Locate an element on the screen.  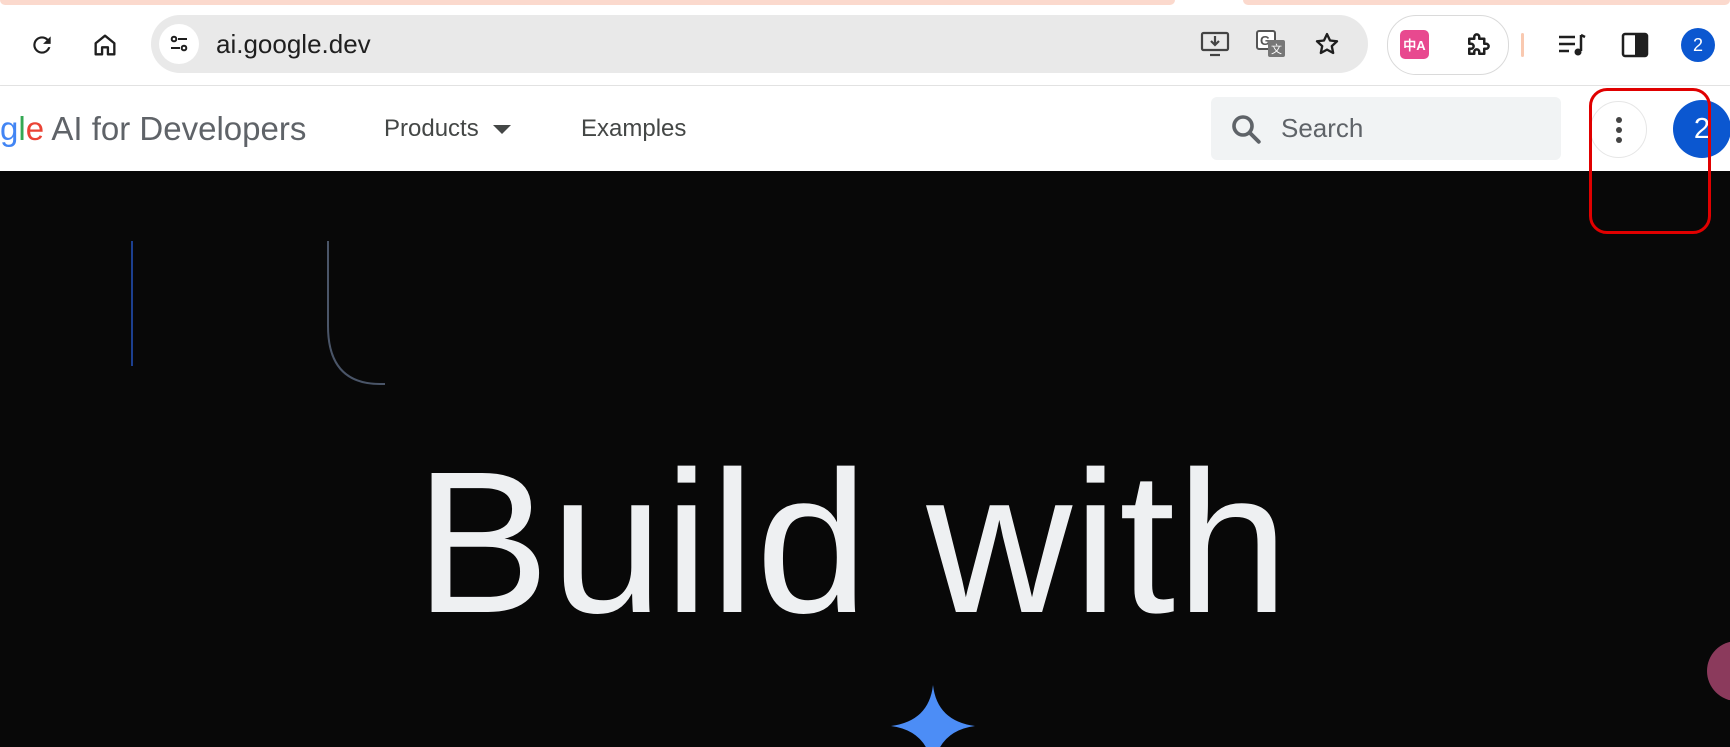
brand-letter-l: l is located at coordinates (22, 128).